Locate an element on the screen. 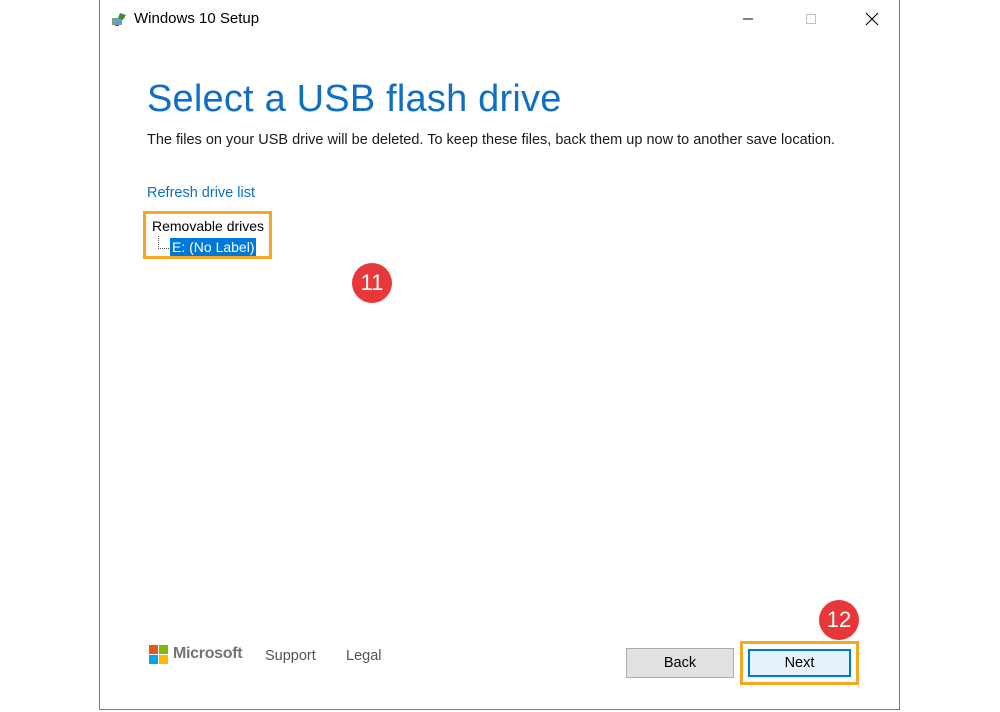 The image size is (1000, 712). tree-connector is located at coordinates (163, 242).